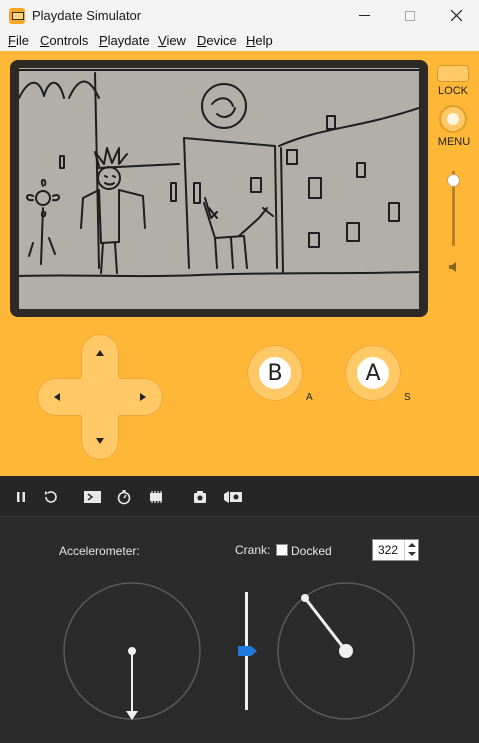 This screenshot has width=479, height=743. I want to click on b-button: B, so click(275, 373).